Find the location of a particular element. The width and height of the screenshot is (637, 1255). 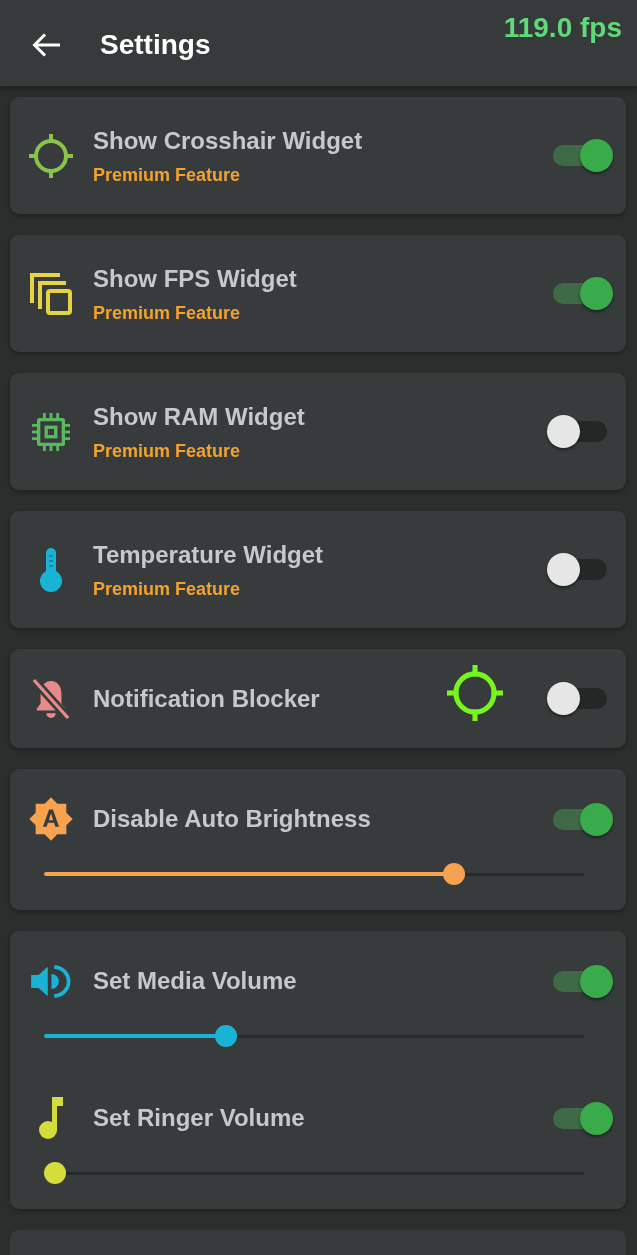

page-title: Settings is located at coordinates (156, 45).